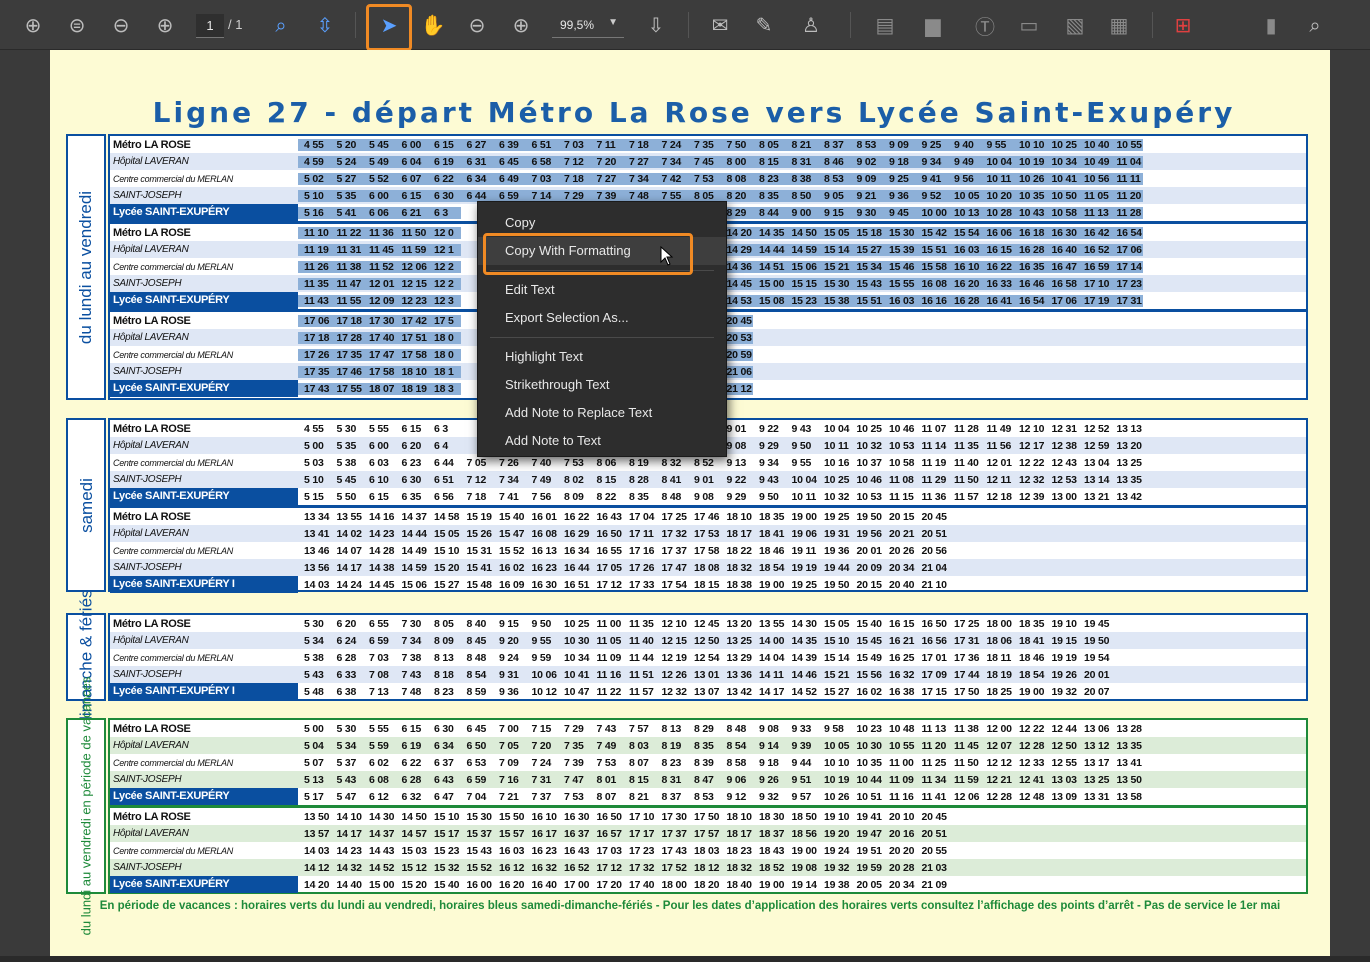 This screenshot has width=1370, height=962. What do you see at coordinates (837, 884) in the screenshot?
I see `time-cell: 19 38` at bounding box center [837, 884].